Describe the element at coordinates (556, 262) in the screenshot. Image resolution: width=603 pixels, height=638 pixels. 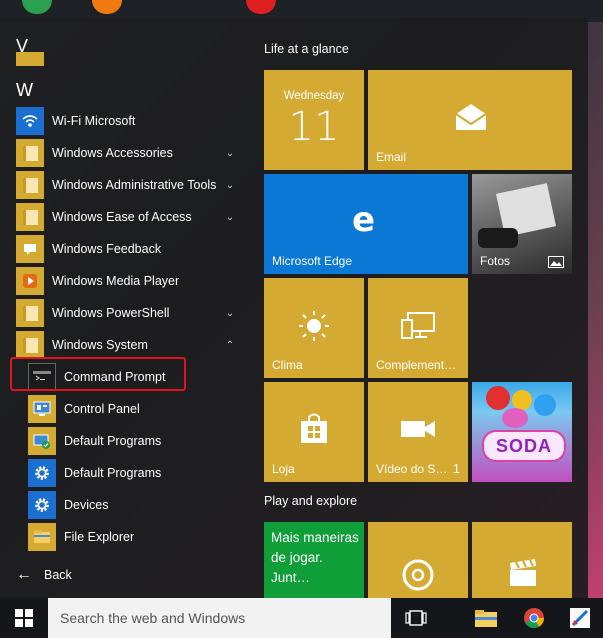
I see `photos-icon` at that location.